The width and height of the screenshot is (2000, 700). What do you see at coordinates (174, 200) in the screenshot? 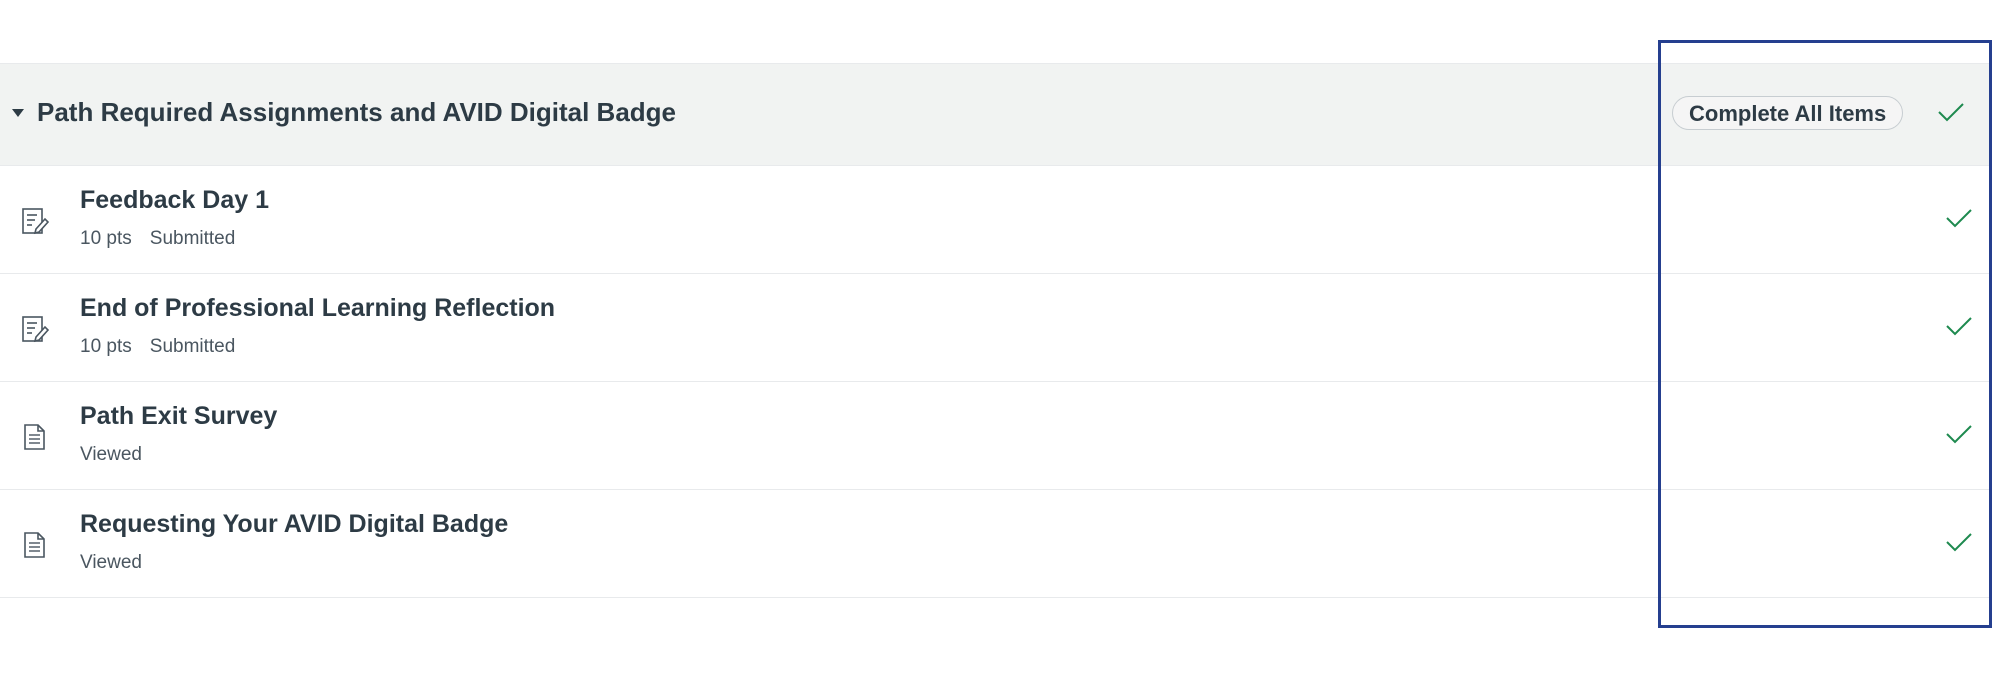
I see `item-title-link: Feedback Day 1` at bounding box center [174, 200].